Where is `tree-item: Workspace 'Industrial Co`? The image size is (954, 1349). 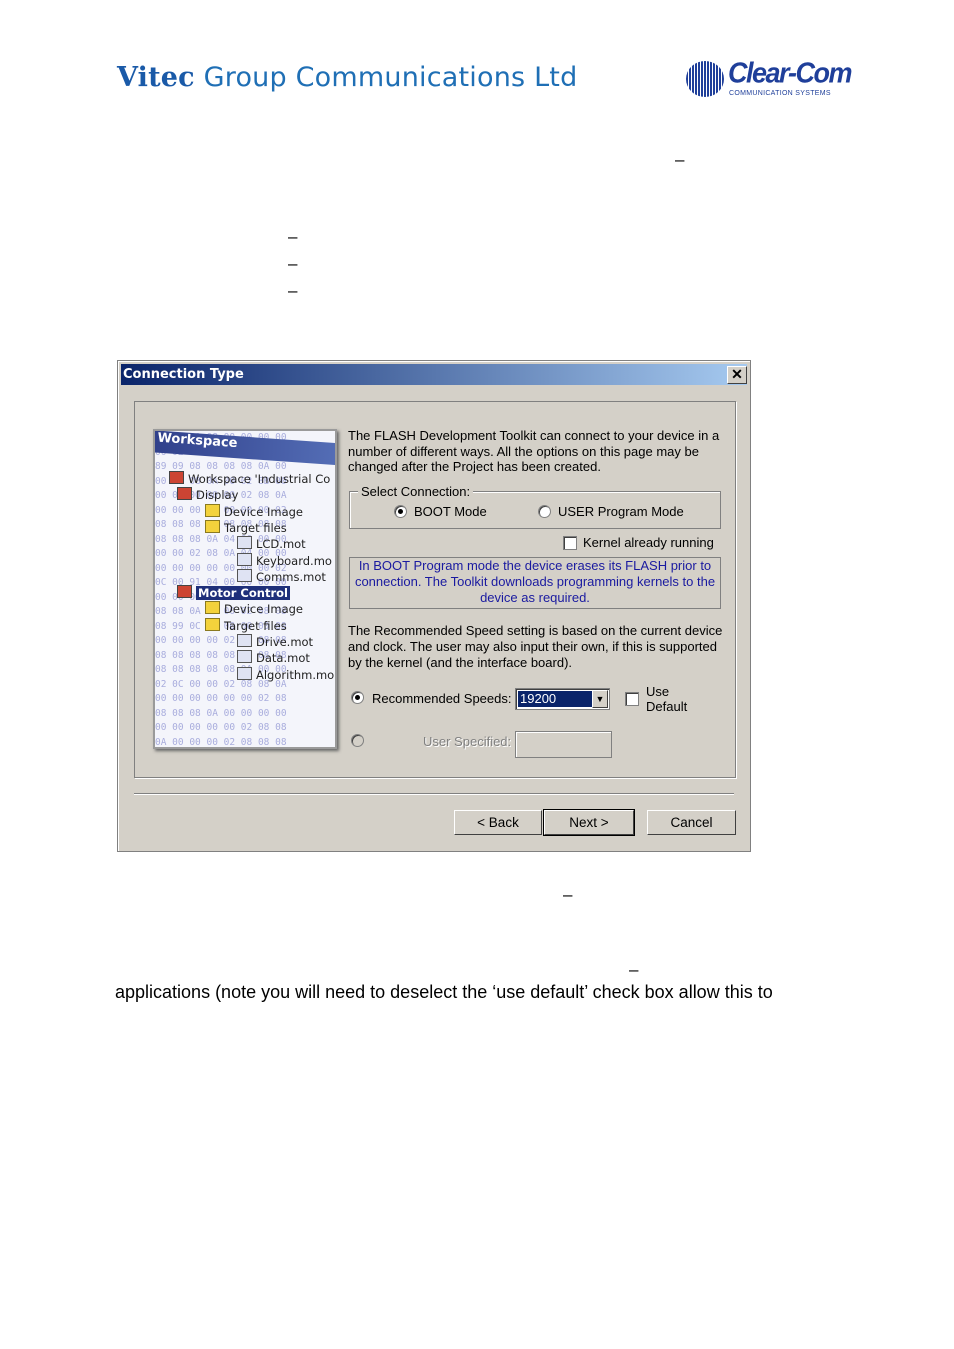 tree-item: Workspace 'Industrial Co is located at coordinates (249, 478).